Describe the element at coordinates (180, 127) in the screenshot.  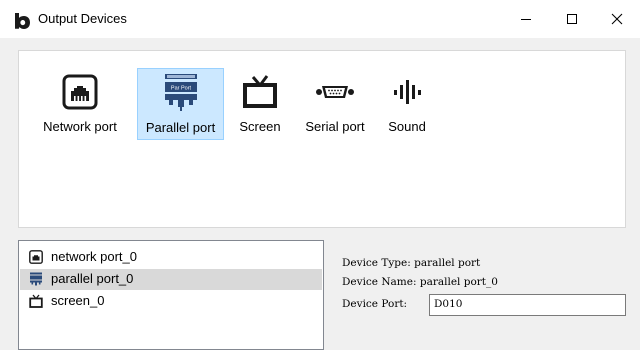
I see `device-label: Parallel port` at that location.